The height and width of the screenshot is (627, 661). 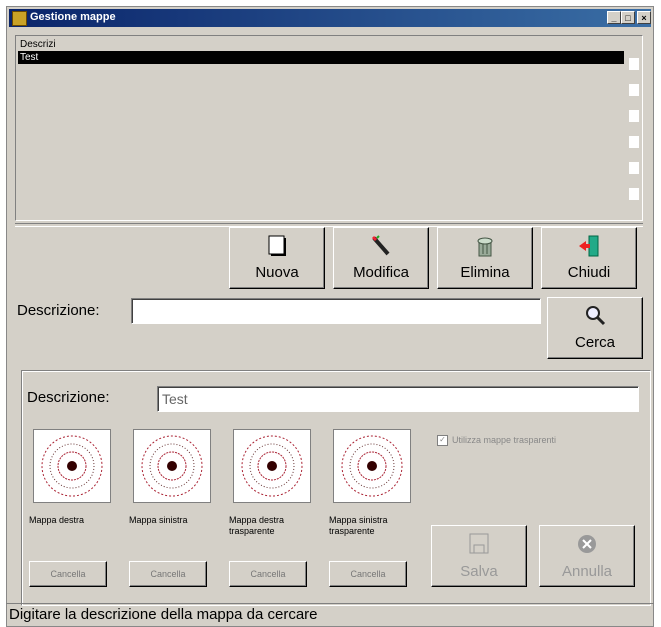 What do you see at coordinates (596, 316) in the screenshot?
I see `magnifier-icon` at bounding box center [596, 316].